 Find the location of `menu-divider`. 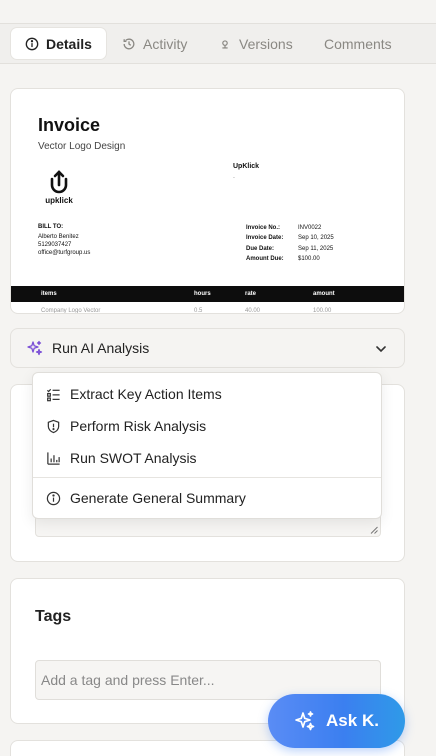

menu-divider is located at coordinates (207, 477).